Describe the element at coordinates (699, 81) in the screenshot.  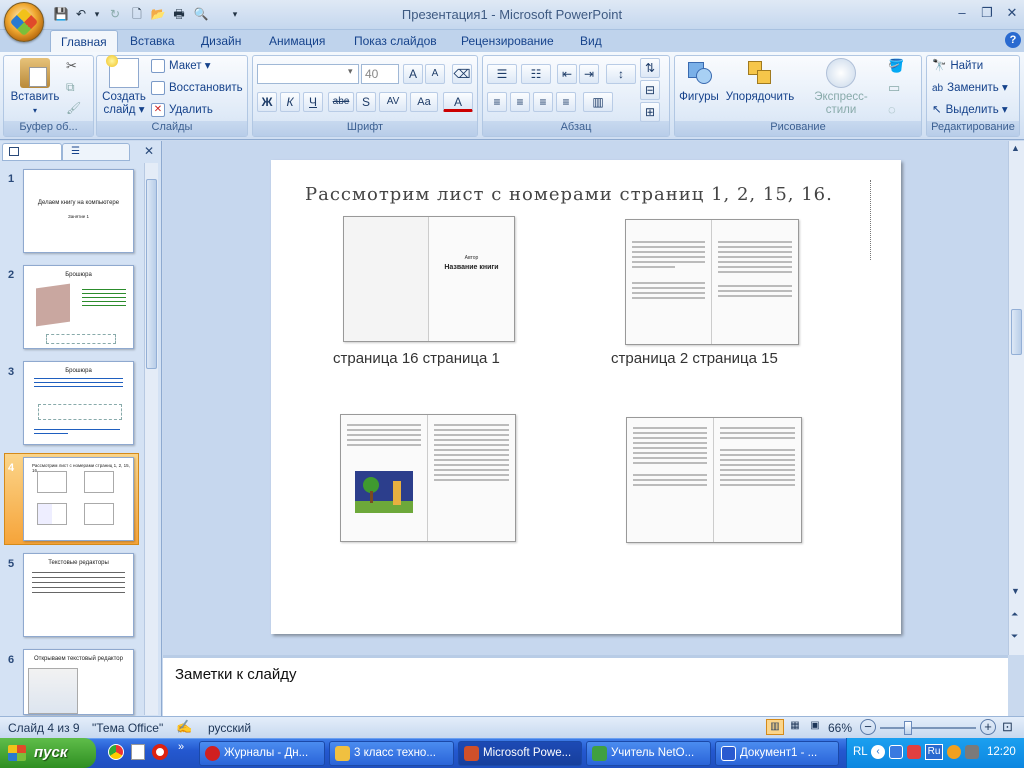
I see `shapes-button: Фигуры` at that location.